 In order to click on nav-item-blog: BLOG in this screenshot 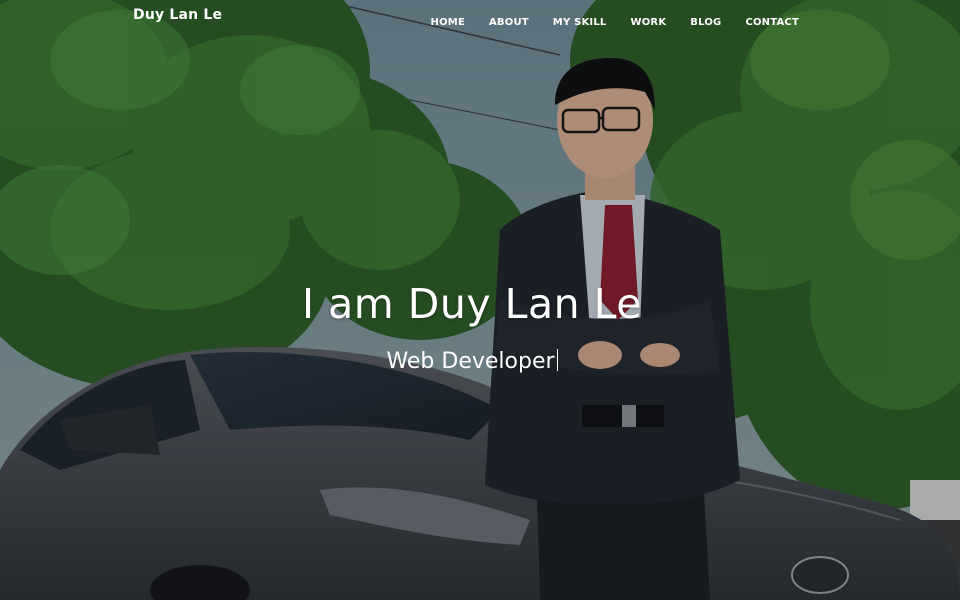, I will do `click(705, 19)`.